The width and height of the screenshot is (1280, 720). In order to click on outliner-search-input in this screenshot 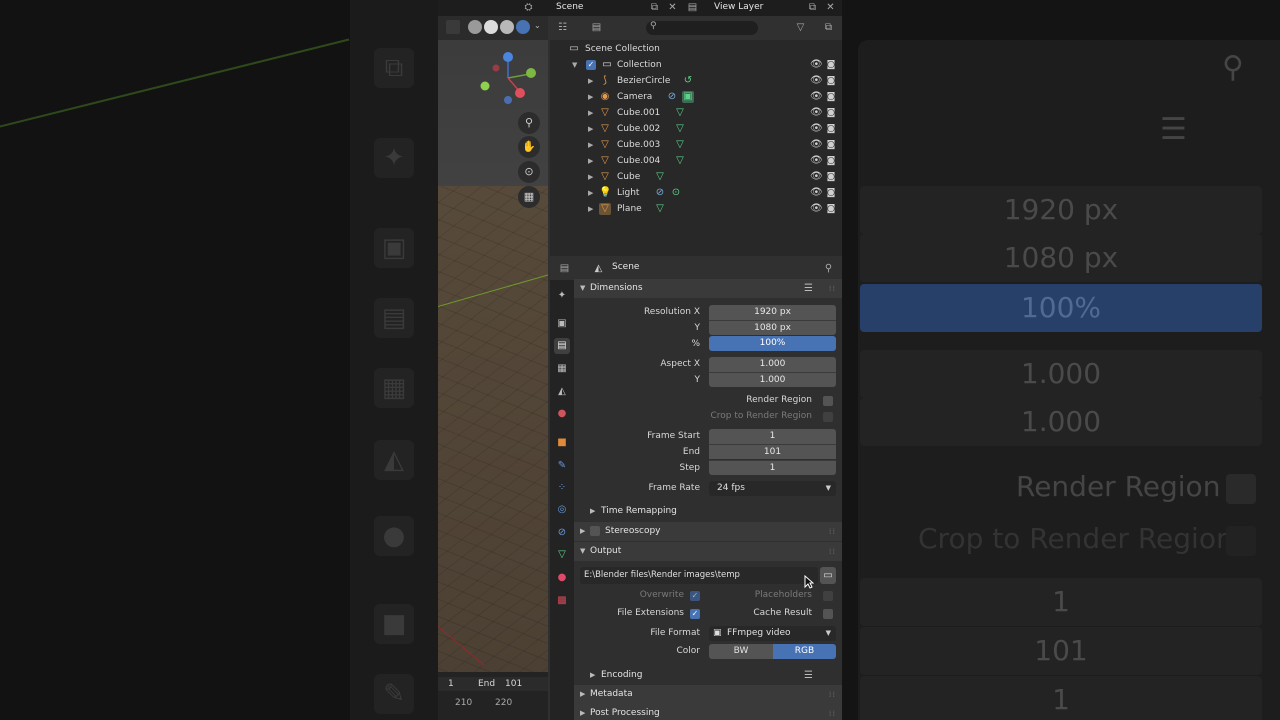, I will do `click(702, 28)`.